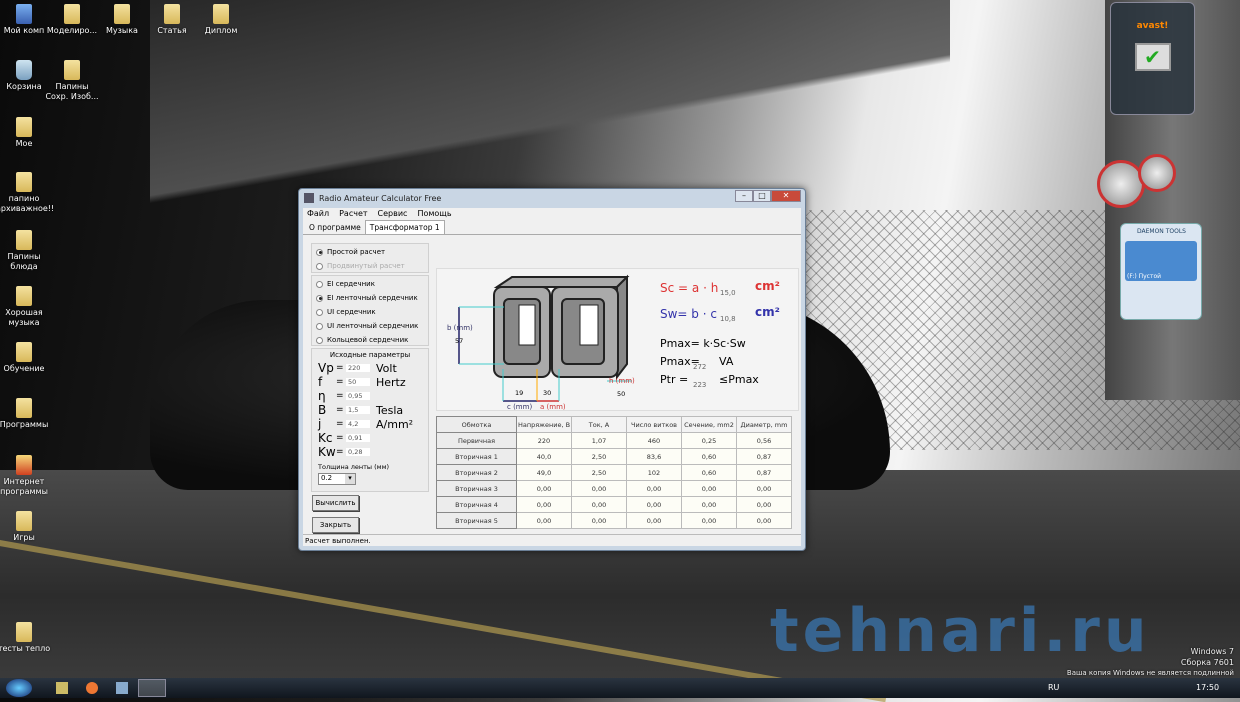 The width and height of the screenshot is (1240, 702). What do you see at coordinates (390, 410) in the screenshot?
I see `param-unit: Tesla` at bounding box center [390, 410].